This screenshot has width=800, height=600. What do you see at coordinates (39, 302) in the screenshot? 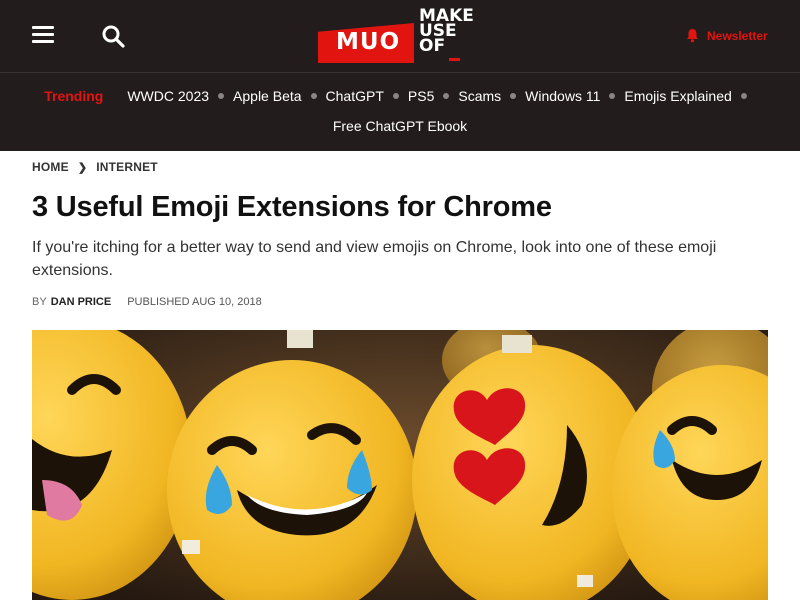
I see `byline-prefix: BY` at bounding box center [39, 302].